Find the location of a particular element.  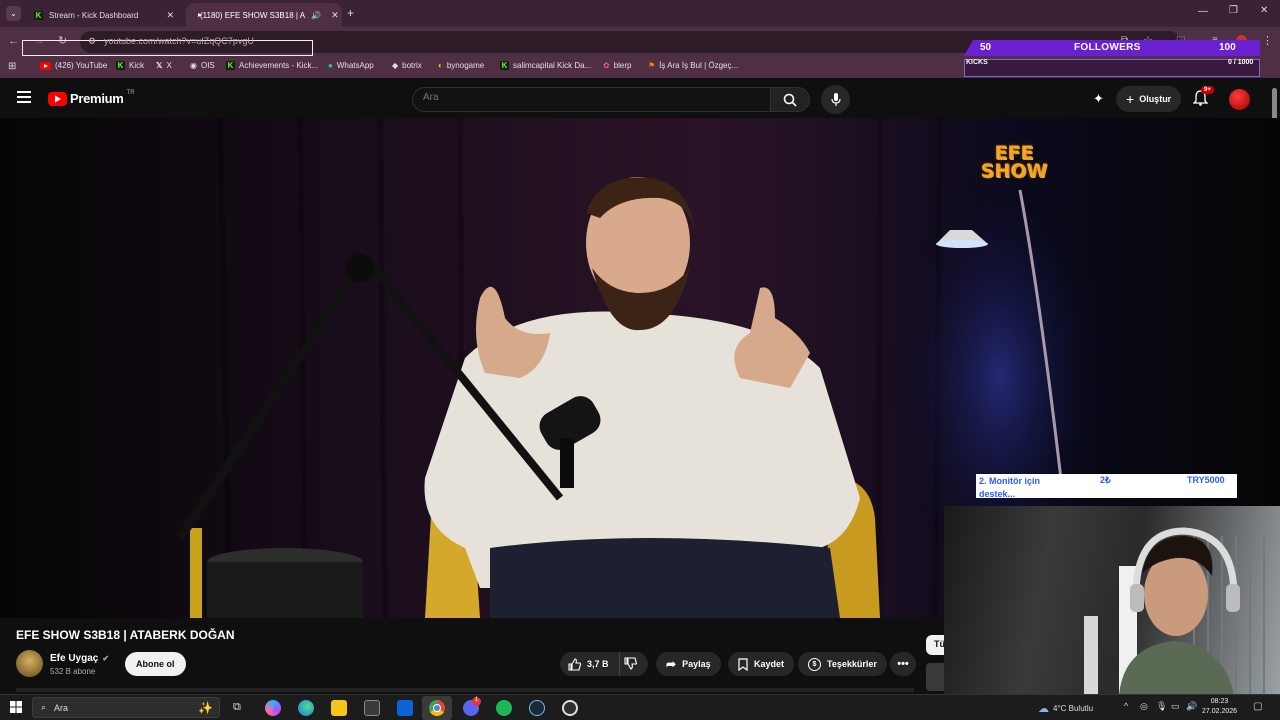

bookmark-bynogame: ◐ bynogame is located at coordinates (461, 65).